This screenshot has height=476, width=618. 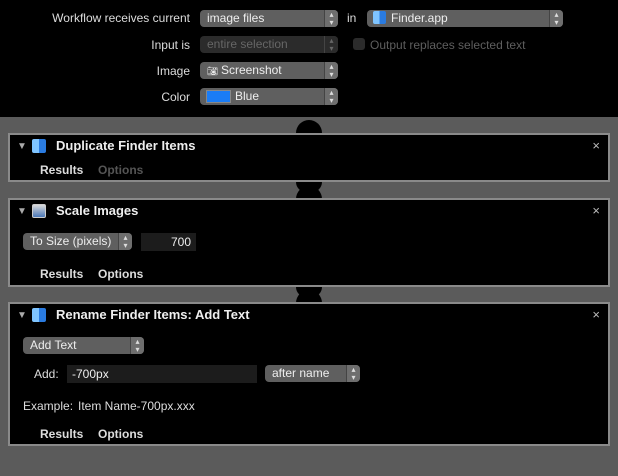 What do you see at coordinates (218, 96) in the screenshot?
I see `color-swatch` at bounding box center [218, 96].